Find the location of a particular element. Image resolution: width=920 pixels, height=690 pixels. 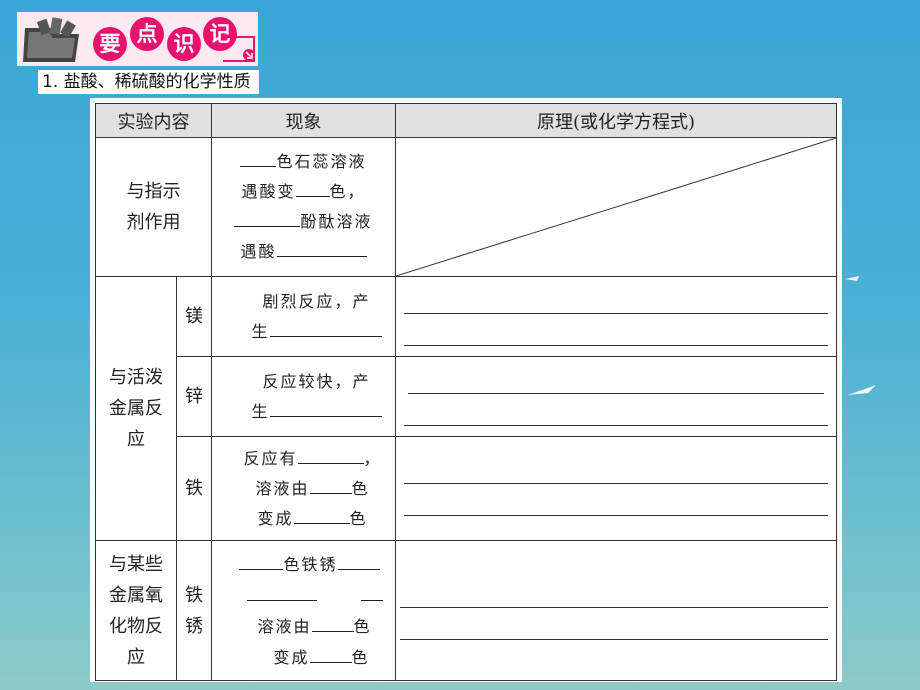

equation-zinc is located at coordinates (616, 396).